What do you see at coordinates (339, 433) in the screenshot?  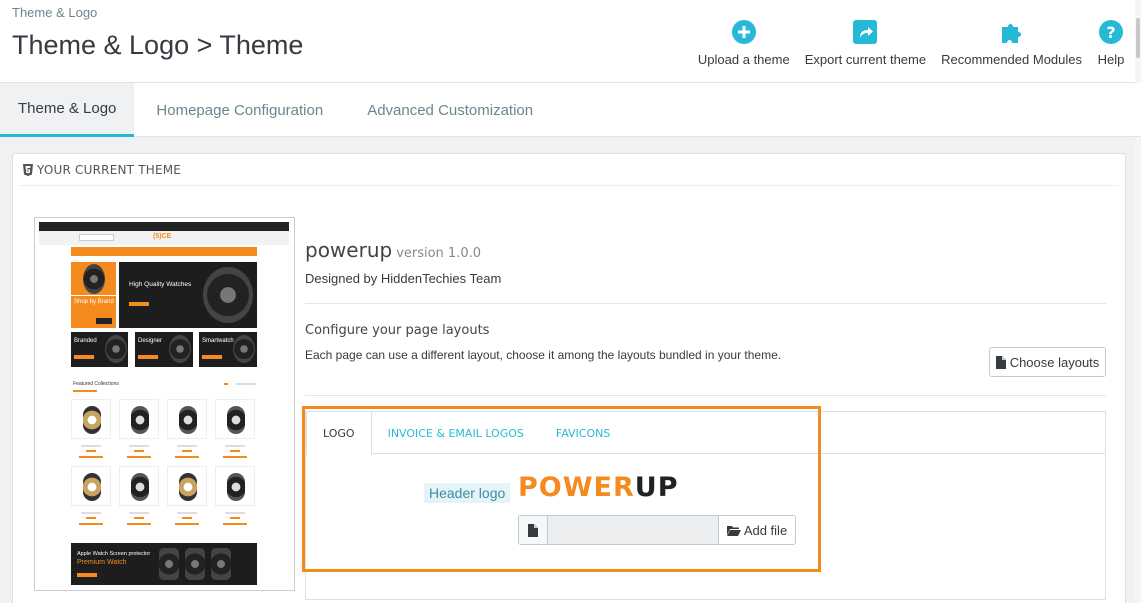 I see `tab-logo: LOGO` at bounding box center [339, 433].